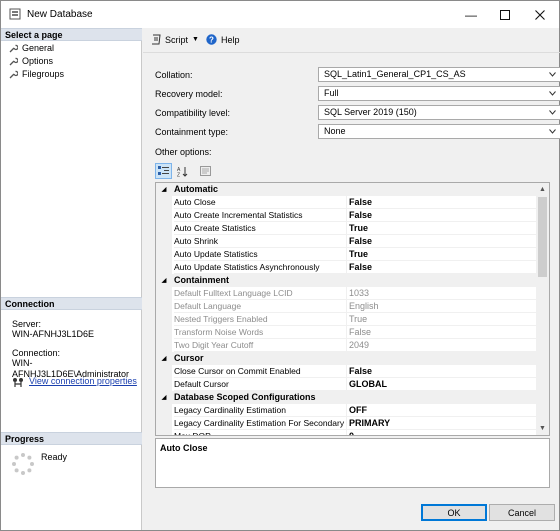 This screenshot has height=531, width=560. I want to click on property-row: Nested Triggers Enabled True, so click(346, 319).